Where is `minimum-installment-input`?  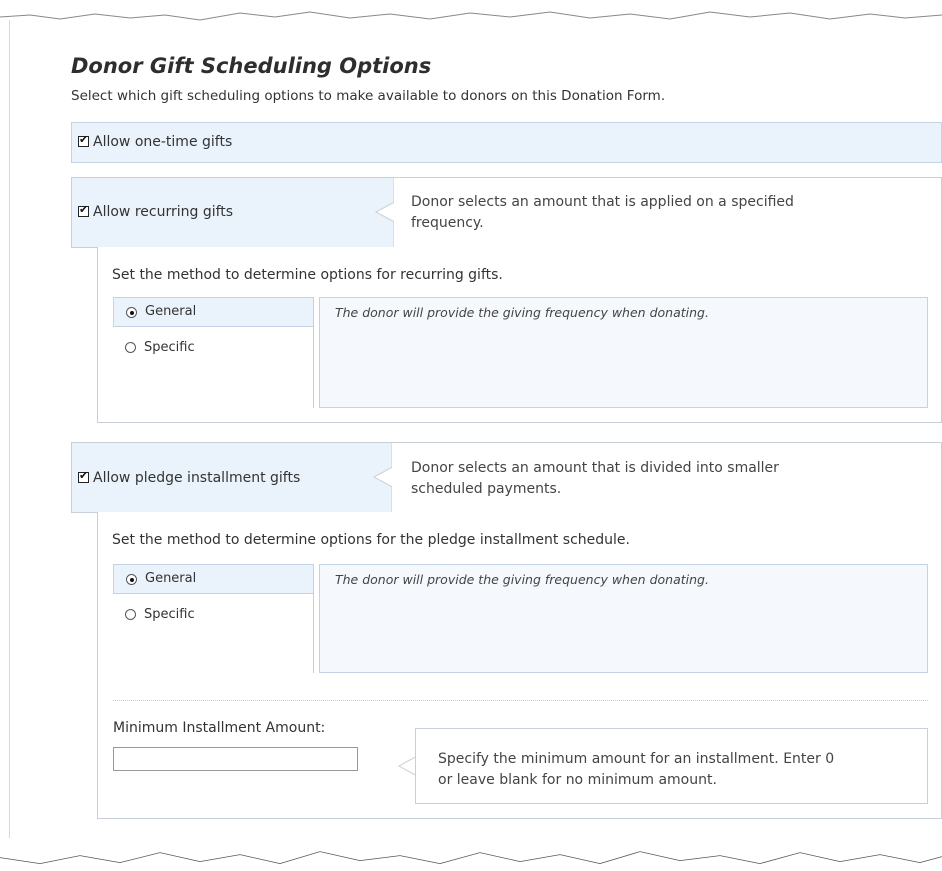
minimum-installment-input is located at coordinates (235, 759).